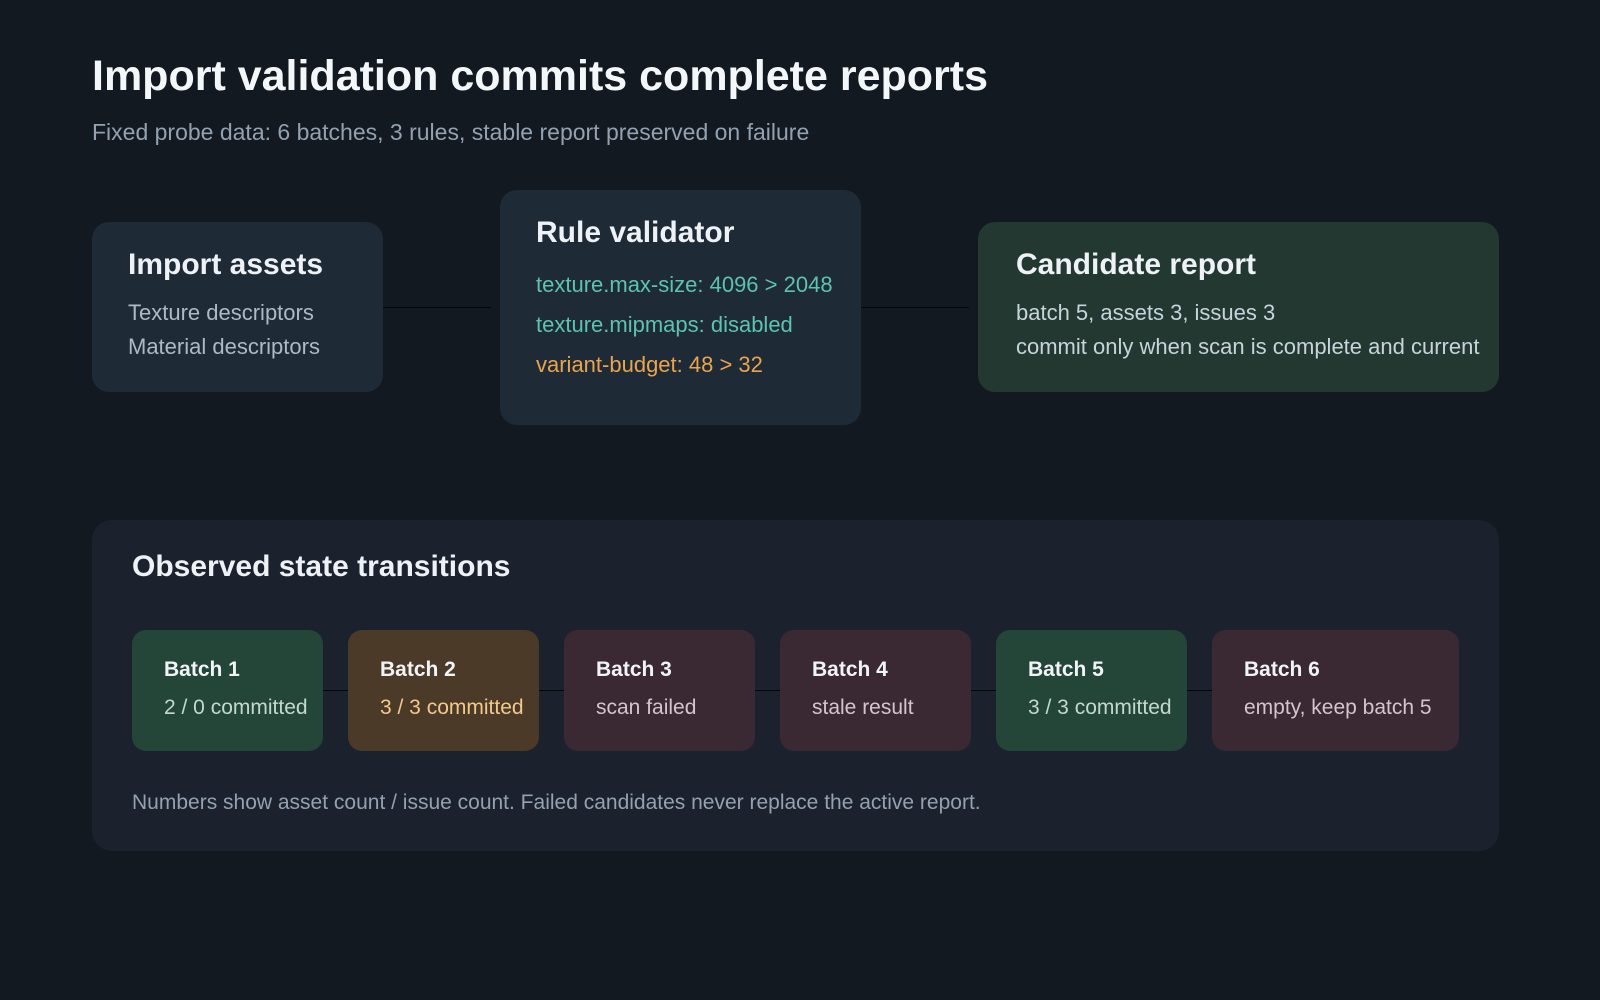 This screenshot has width=1600, height=1000. What do you see at coordinates (1282, 669) in the screenshot?
I see `batch-title: Batch 6` at bounding box center [1282, 669].